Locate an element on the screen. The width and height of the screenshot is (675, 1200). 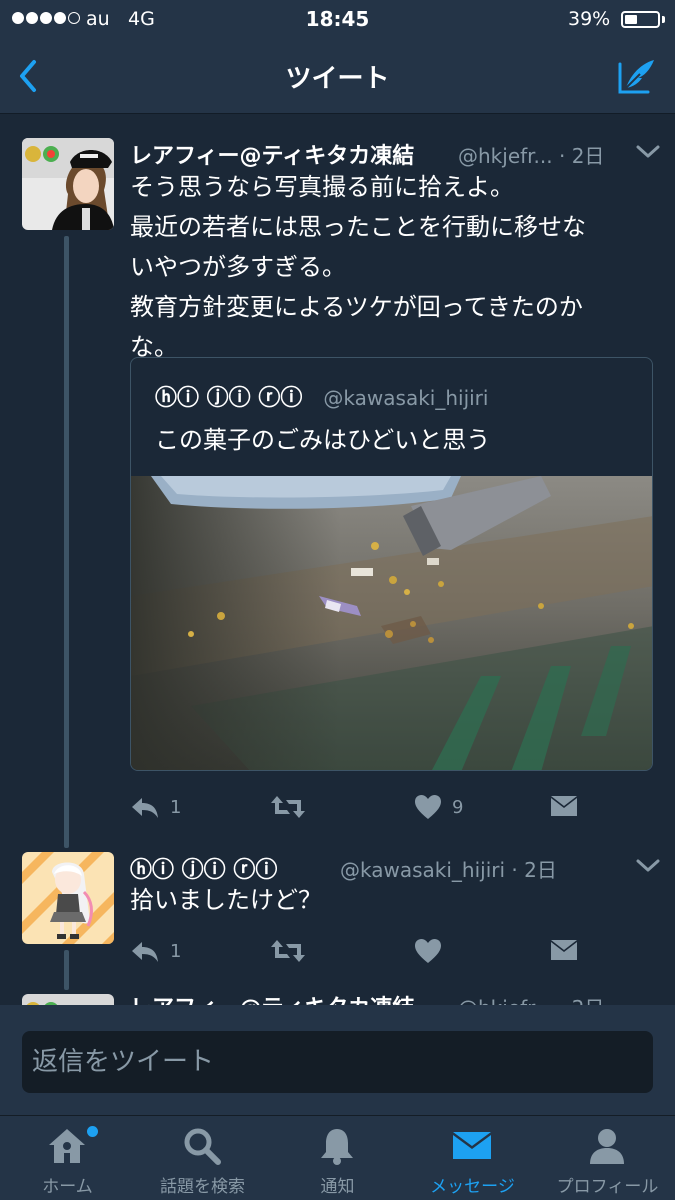
status-bar: au 4G 18:45 39% is located at coordinates (337, 19).